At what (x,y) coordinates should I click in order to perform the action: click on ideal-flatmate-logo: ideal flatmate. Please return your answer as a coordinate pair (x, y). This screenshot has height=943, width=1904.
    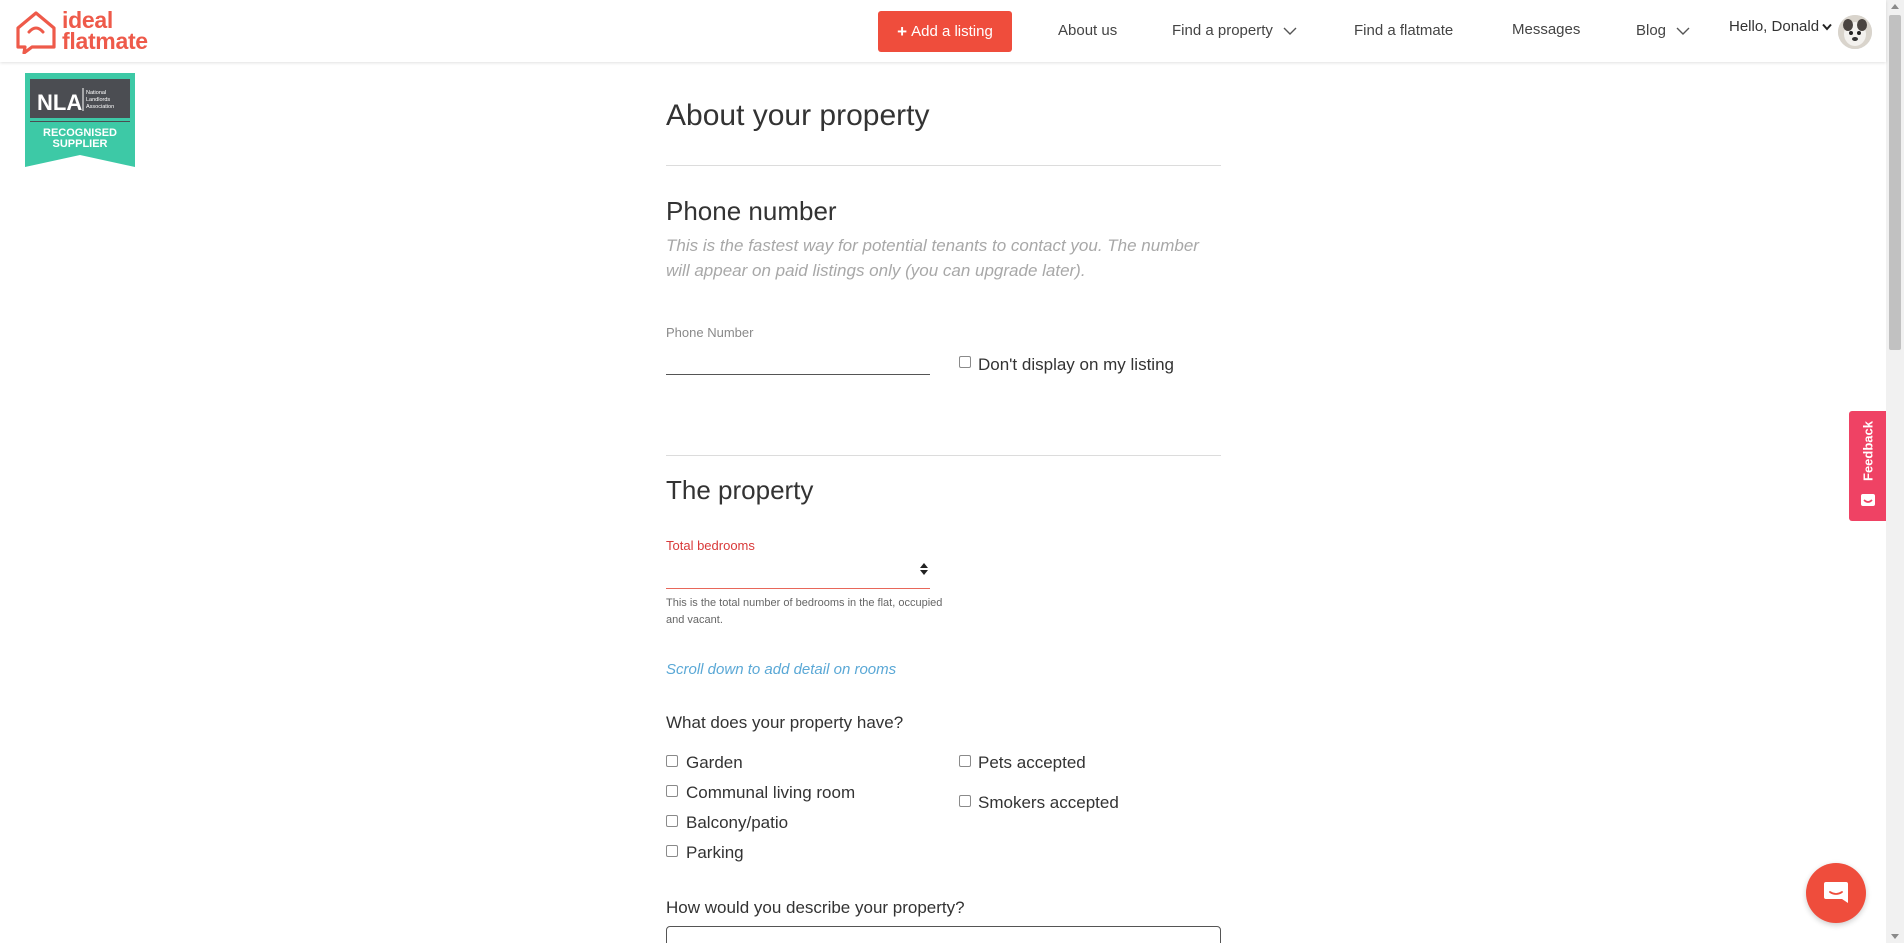
    Looking at the image, I should click on (81, 31).